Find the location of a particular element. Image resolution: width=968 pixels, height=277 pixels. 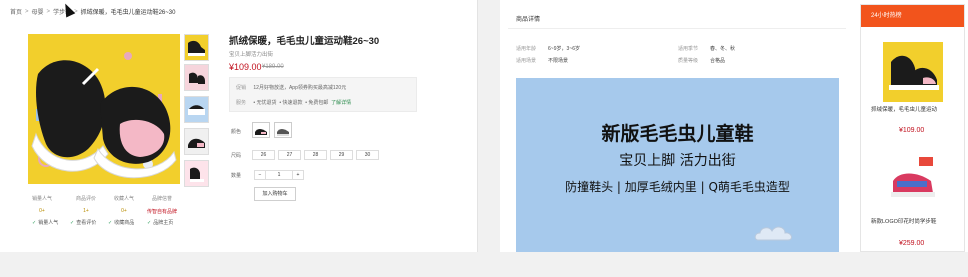

promo-row: 促销 12月好物放送，App领券购买最高减120元 is located at coordinates (291, 87).